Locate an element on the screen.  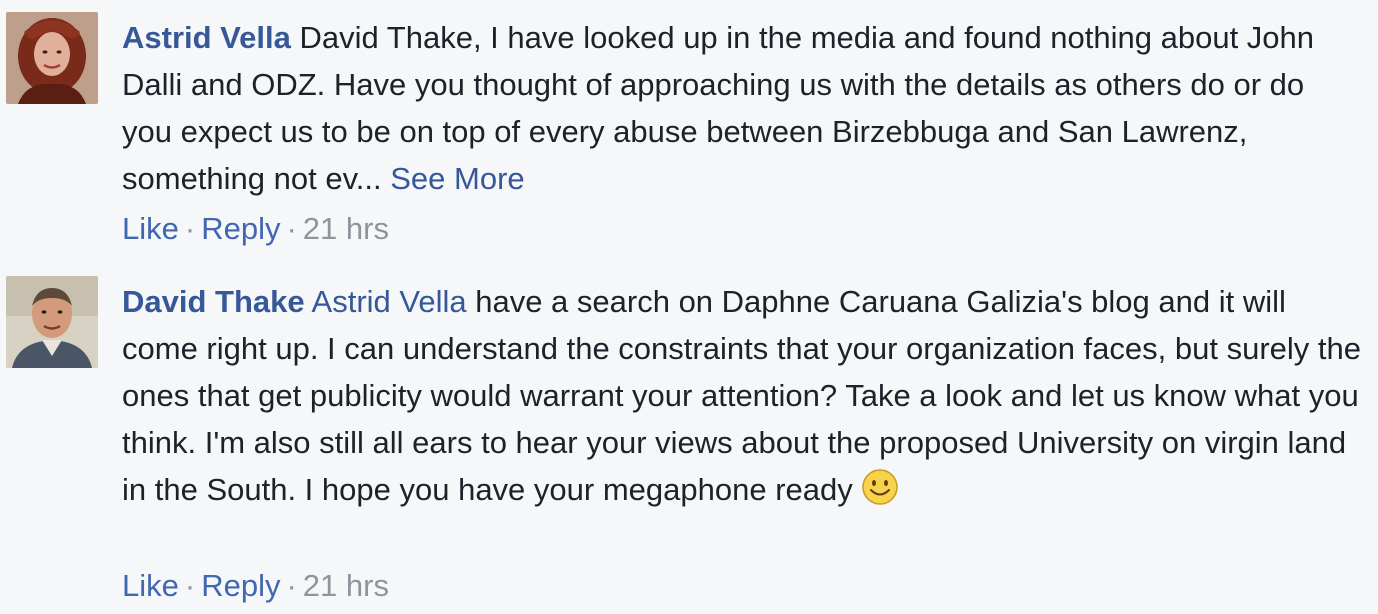
mention-link: Astrid Vella is located at coordinates (389, 301).